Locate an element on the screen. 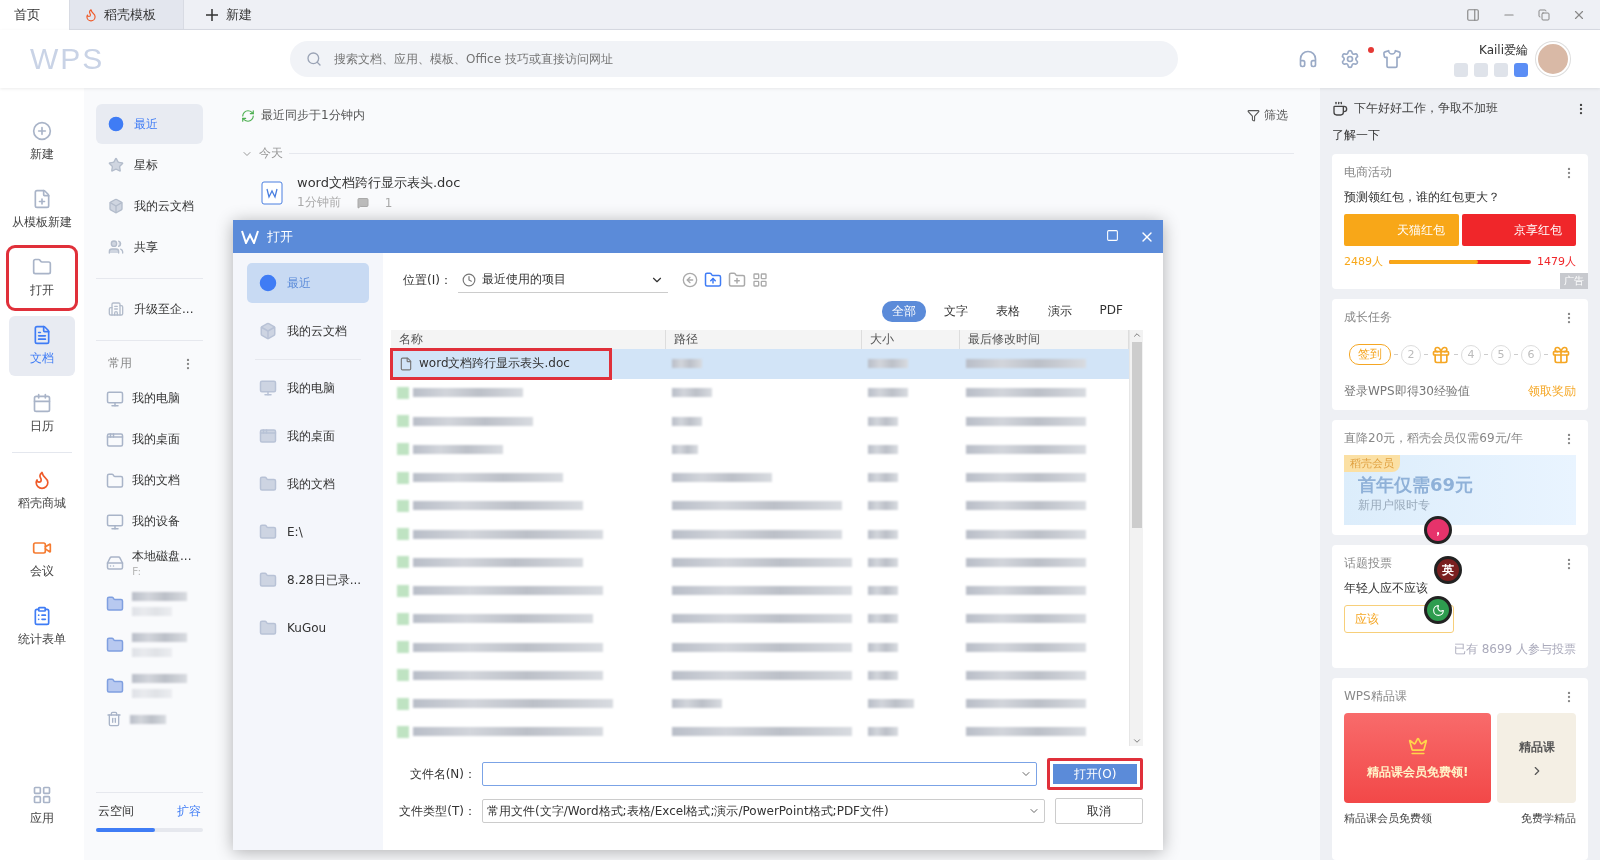 The width and height of the screenshot is (1600, 860). section-title: 了解一下 is located at coordinates (1356, 135).